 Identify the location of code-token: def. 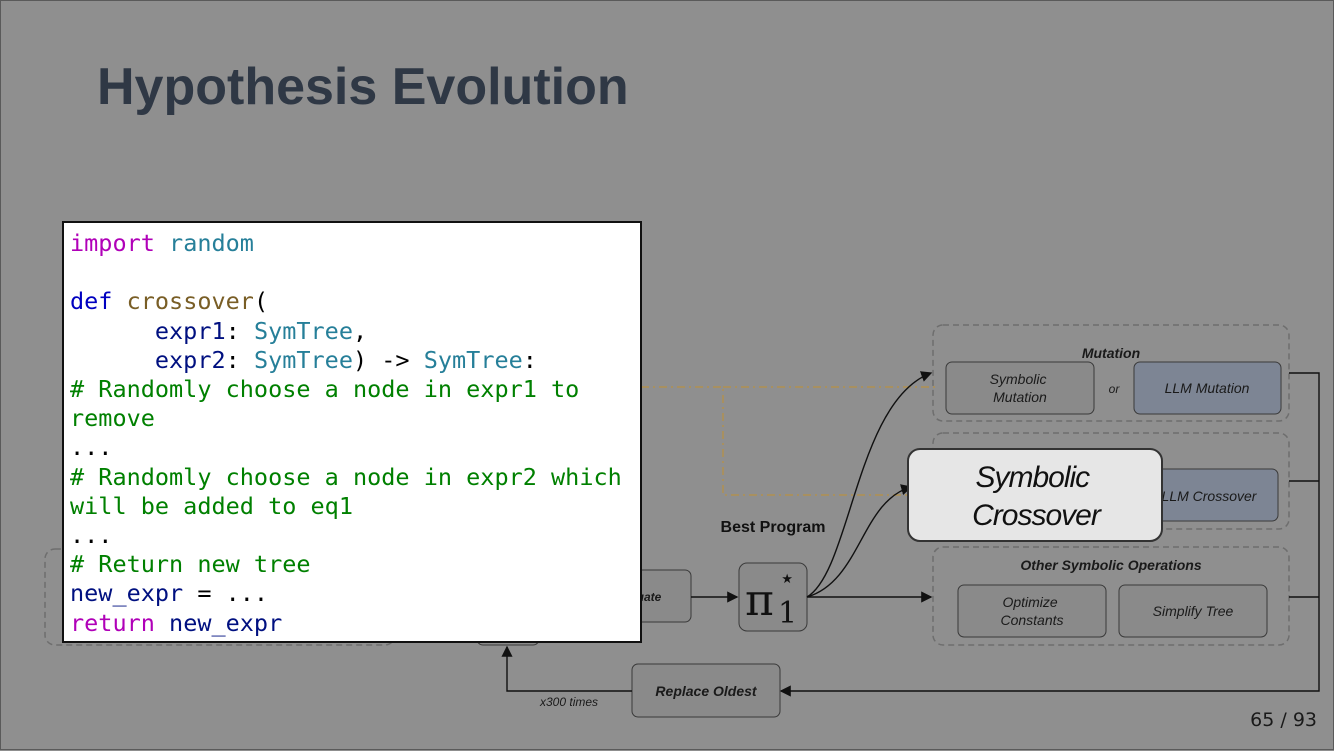
(91, 301).